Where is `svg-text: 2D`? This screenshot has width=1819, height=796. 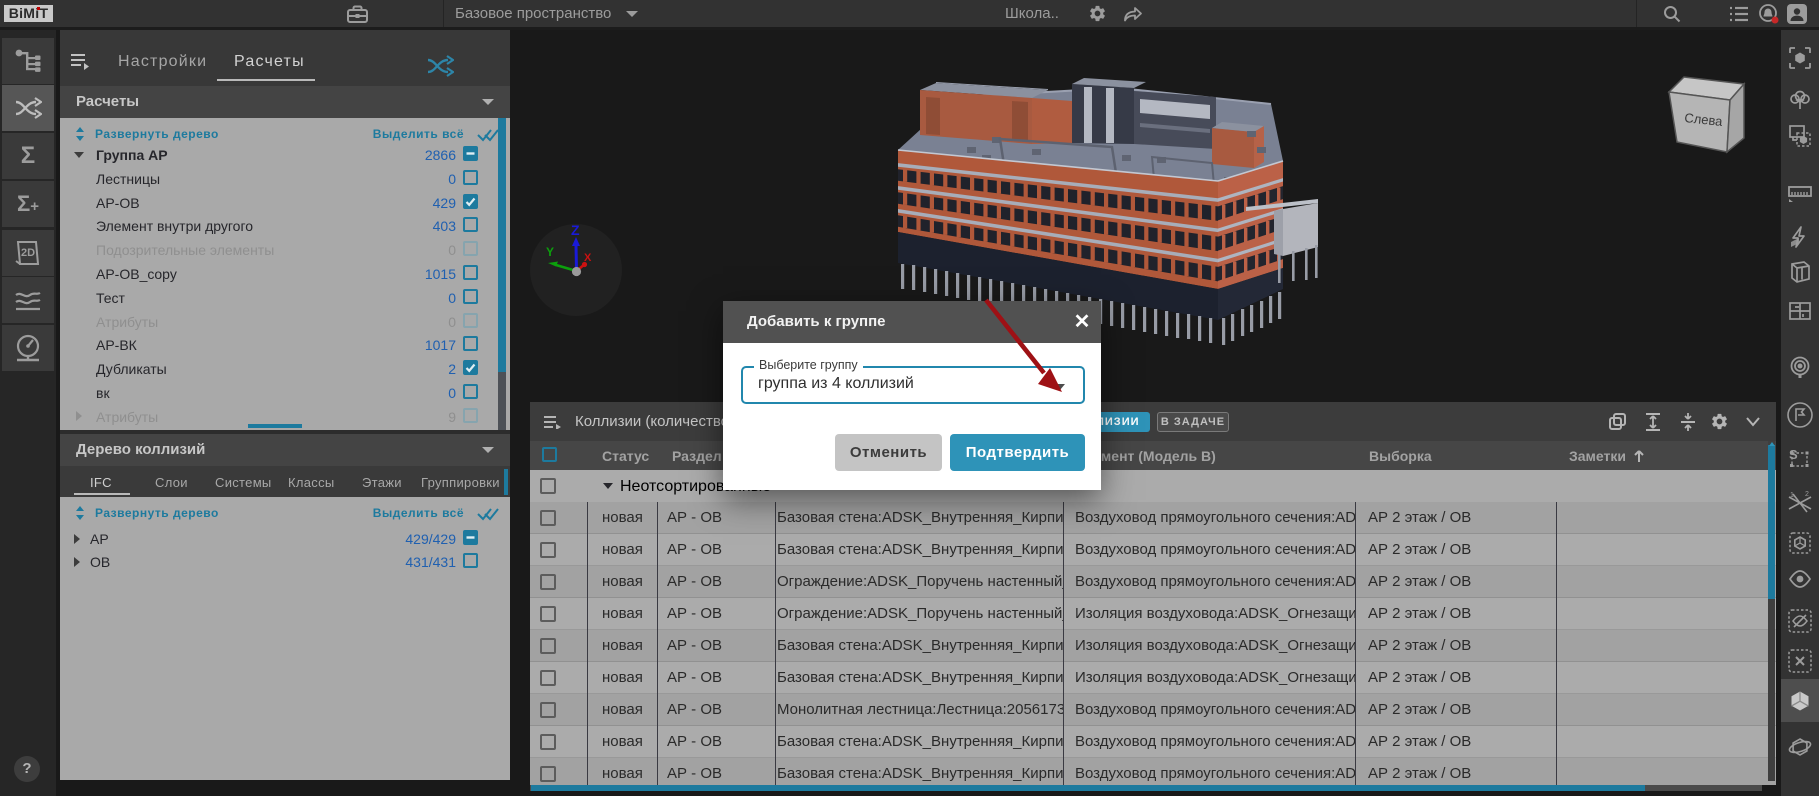 svg-text: 2D is located at coordinates (28, 253).